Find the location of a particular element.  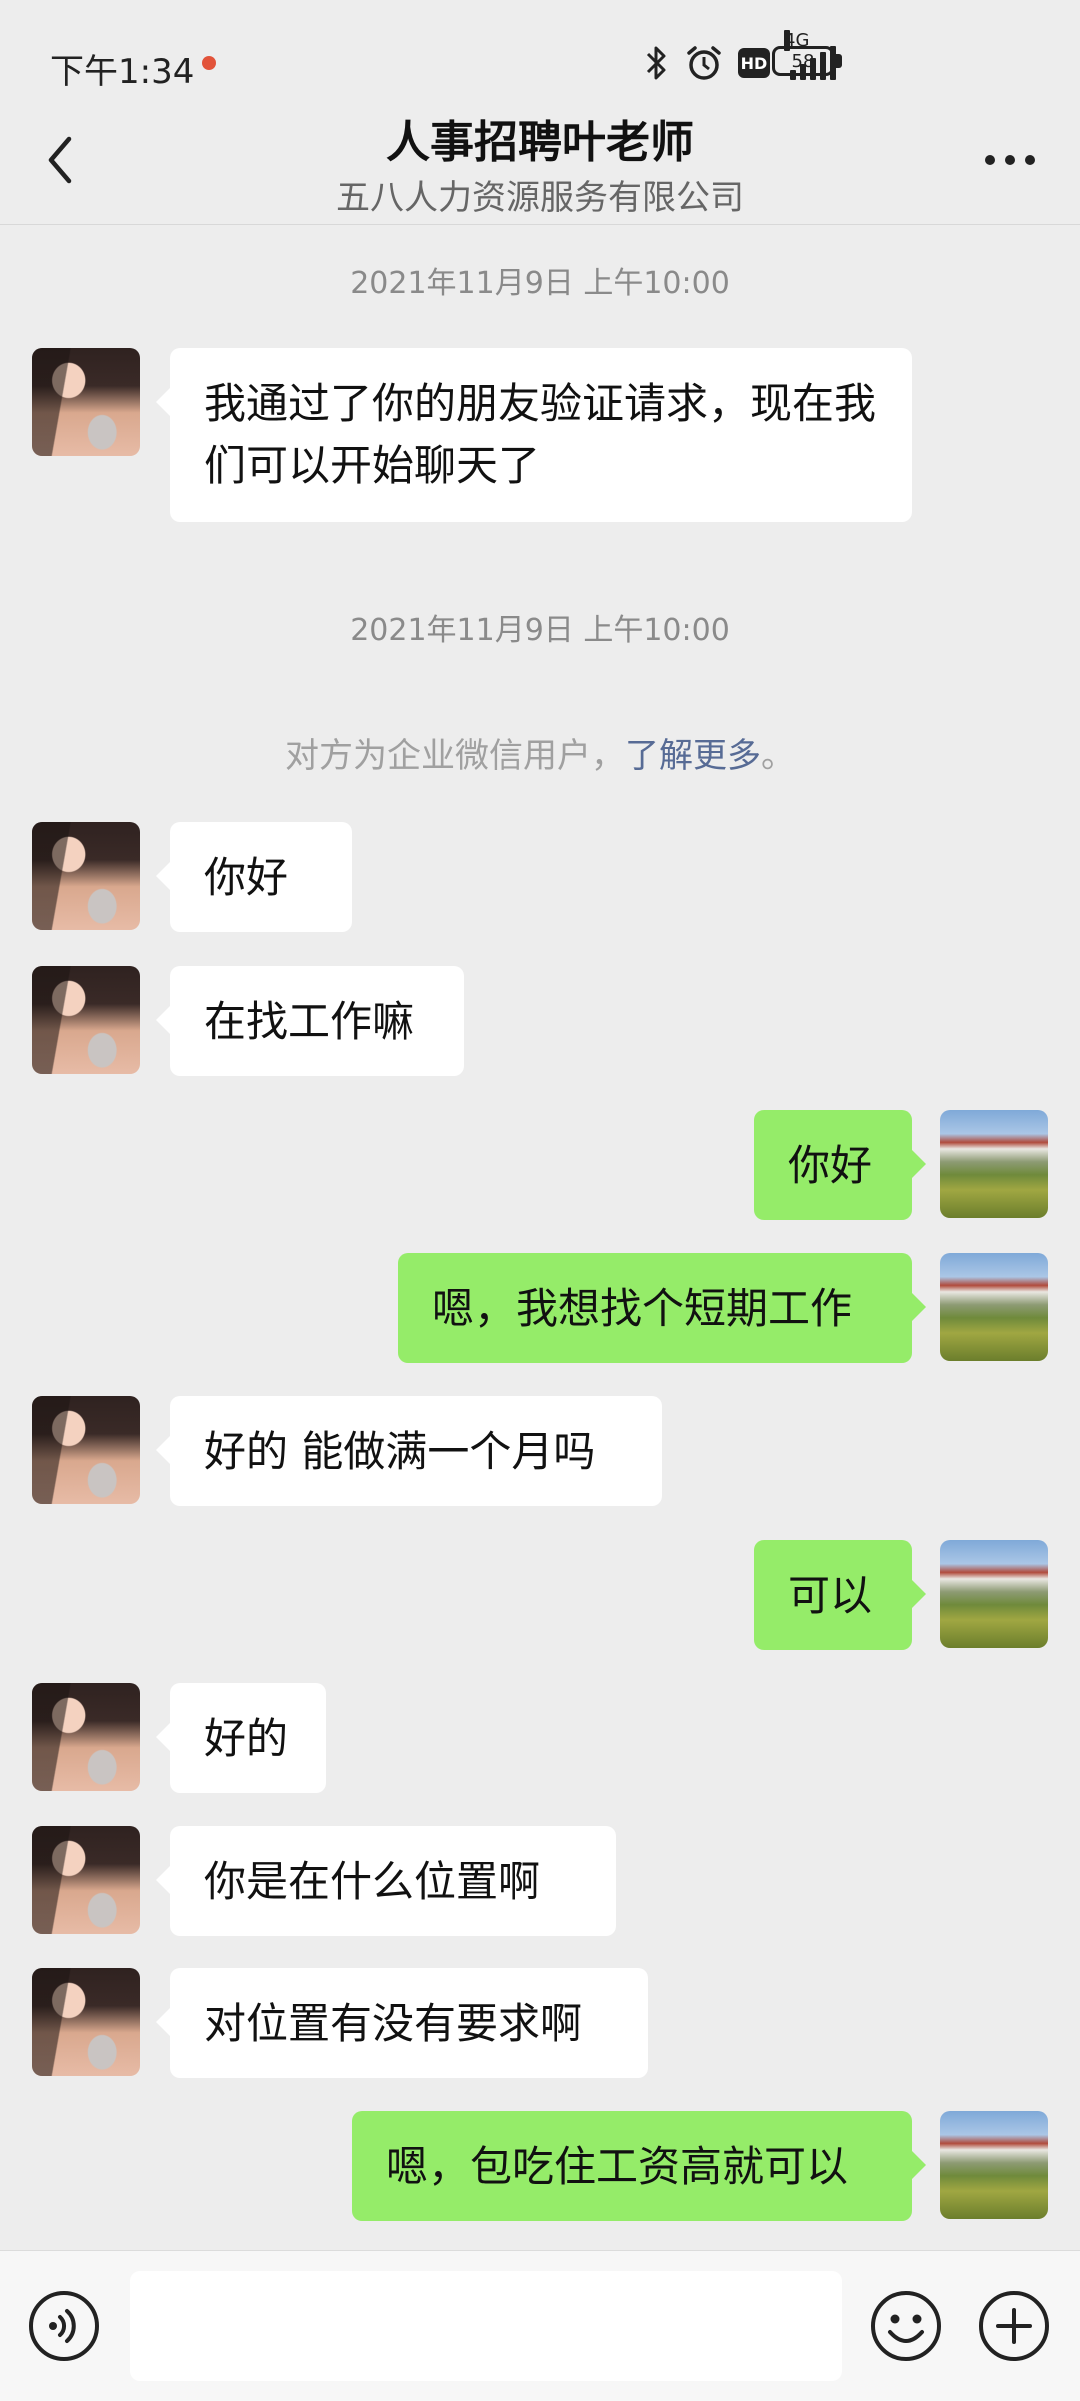

message-bubble: 你是在什么位置啊 is located at coordinates (386, 1881).